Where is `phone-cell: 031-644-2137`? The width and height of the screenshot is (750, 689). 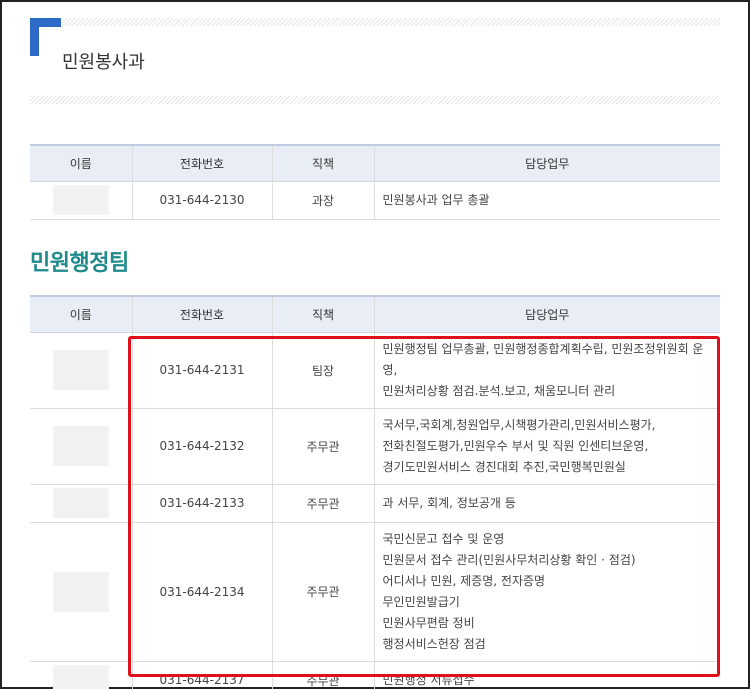 phone-cell: 031-644-2137 is located at coordinates (201, 675).